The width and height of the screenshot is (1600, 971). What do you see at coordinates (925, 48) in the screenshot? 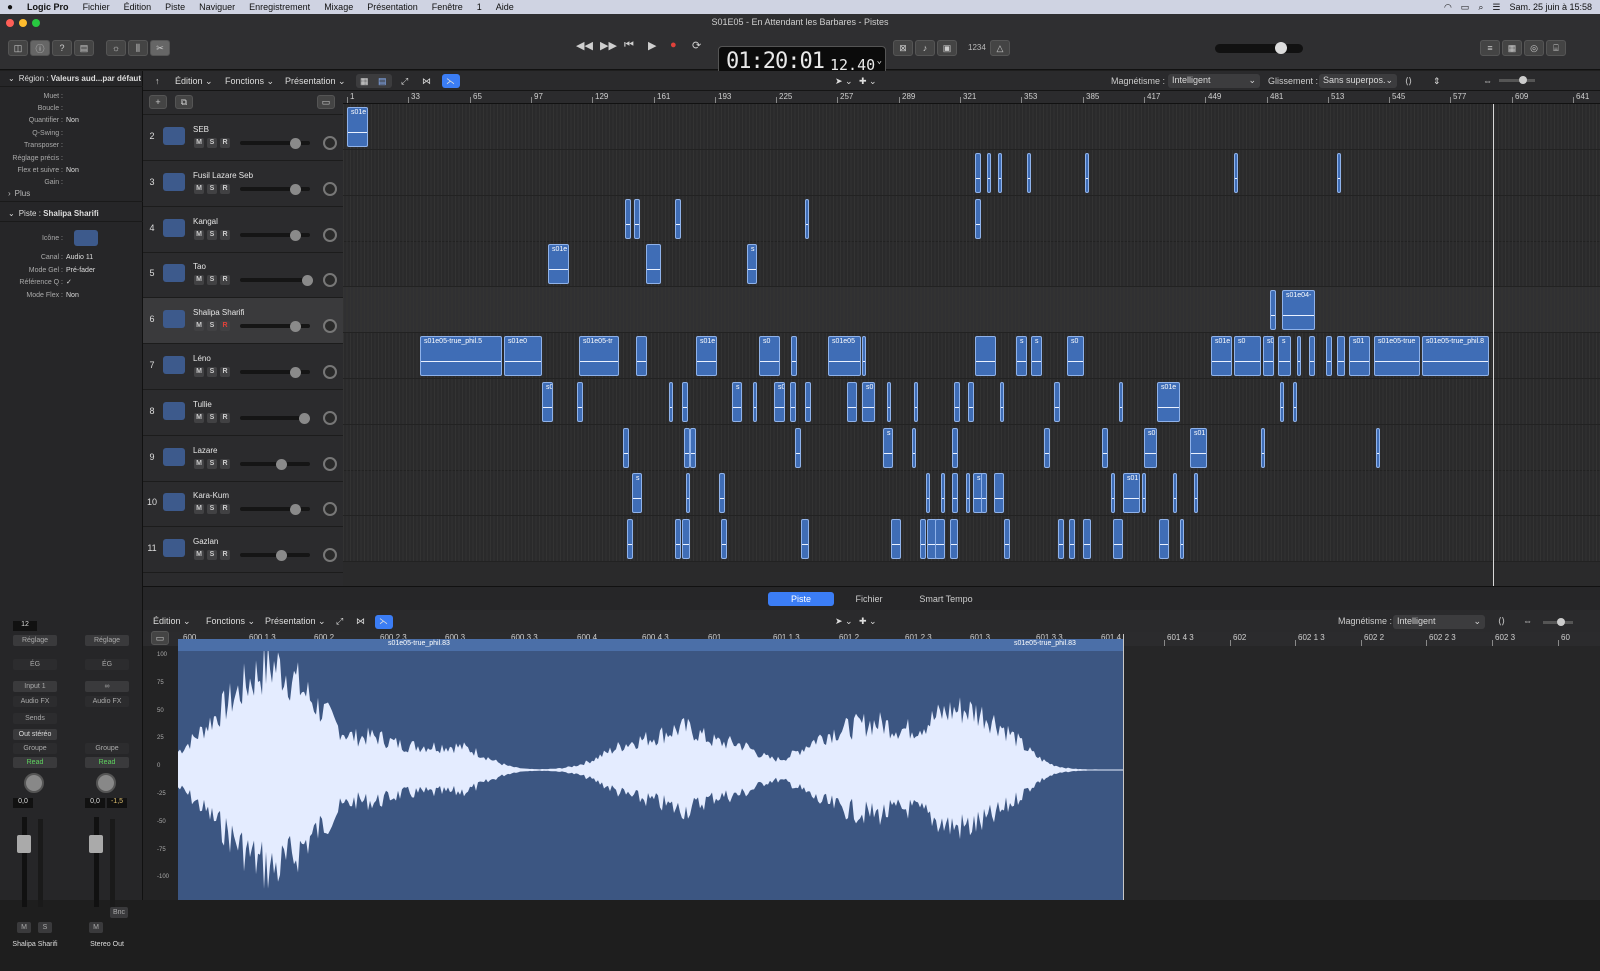
I see `tuner-button: ♪` at bounding box center [925, 48].